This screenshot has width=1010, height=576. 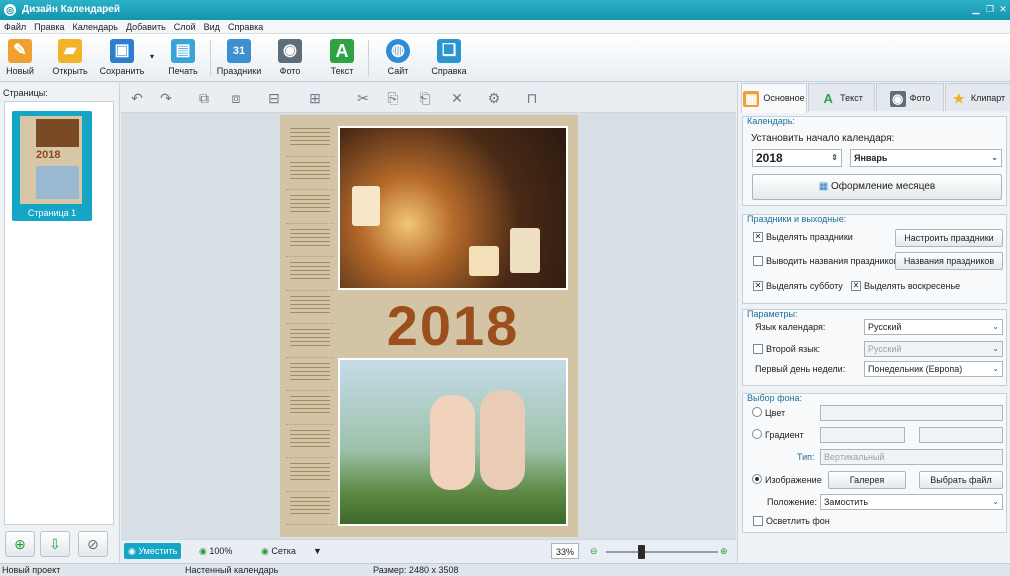 What do you see at coordinates (532, 98) in the screenshot?
I see `lock-icon: ⊓` at bounding box center [532, 98].